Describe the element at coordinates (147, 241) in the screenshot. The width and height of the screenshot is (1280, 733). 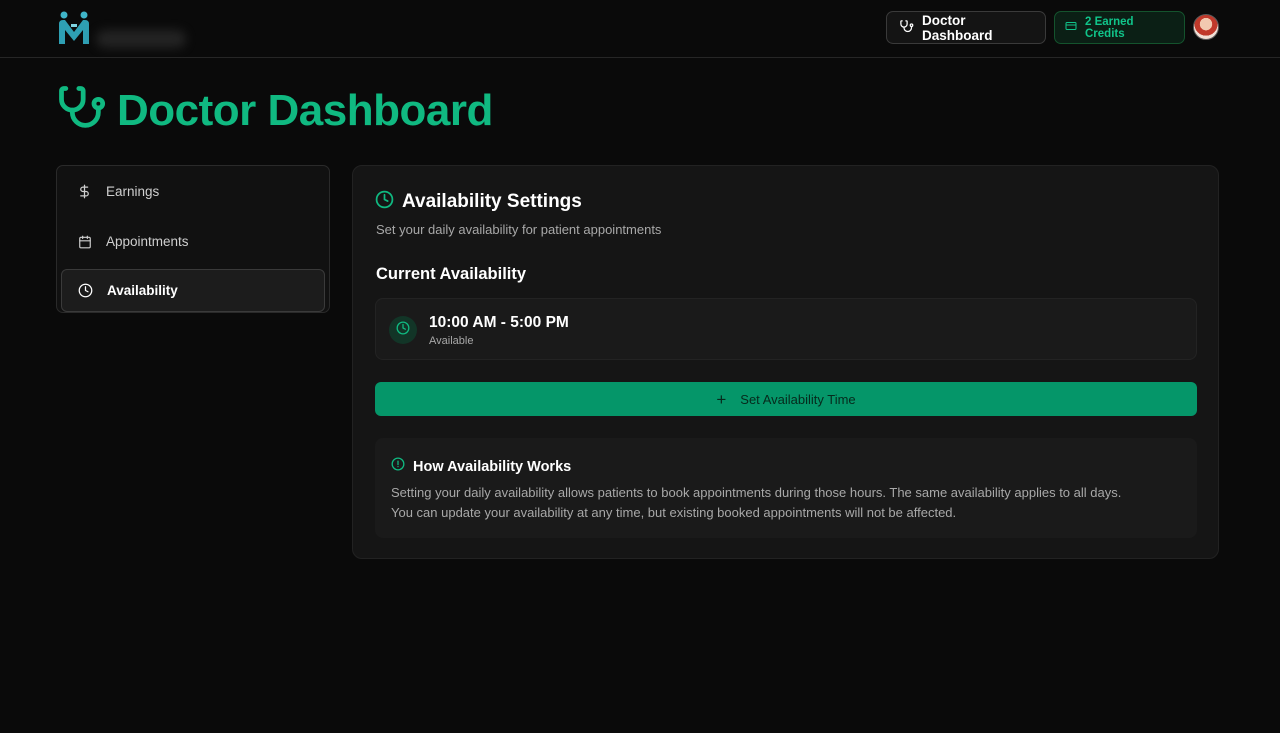
I see `sidebar-item-label: Appointments` at that location.